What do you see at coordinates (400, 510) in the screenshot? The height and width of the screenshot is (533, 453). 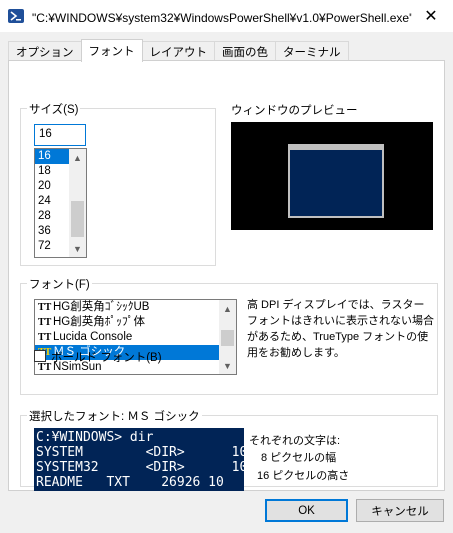 I see `cancel-button: キャンセル` at bounding box center [400, 510].